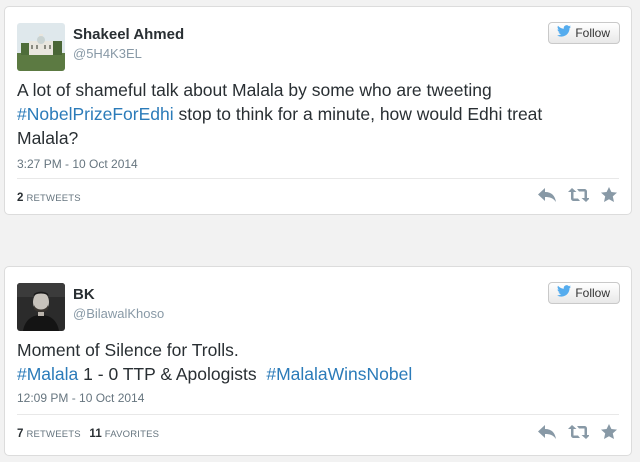  What do you see at coordinates (339, 374) in the screenshot?
I see `hashtag-link: #MalalaWinsNobel` at bounding box center [339, 374].